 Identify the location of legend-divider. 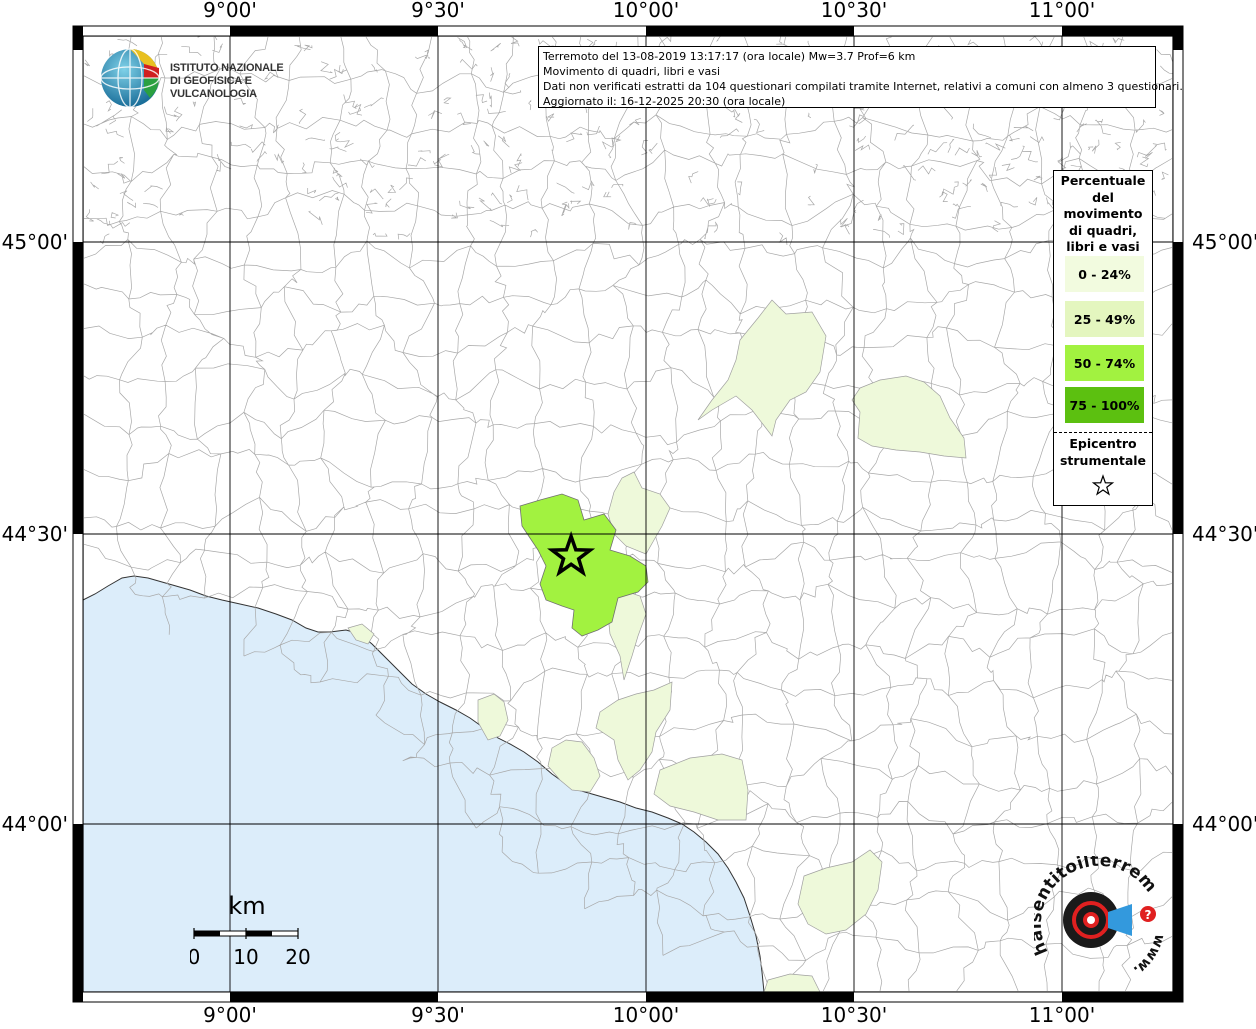
(1103, 432).